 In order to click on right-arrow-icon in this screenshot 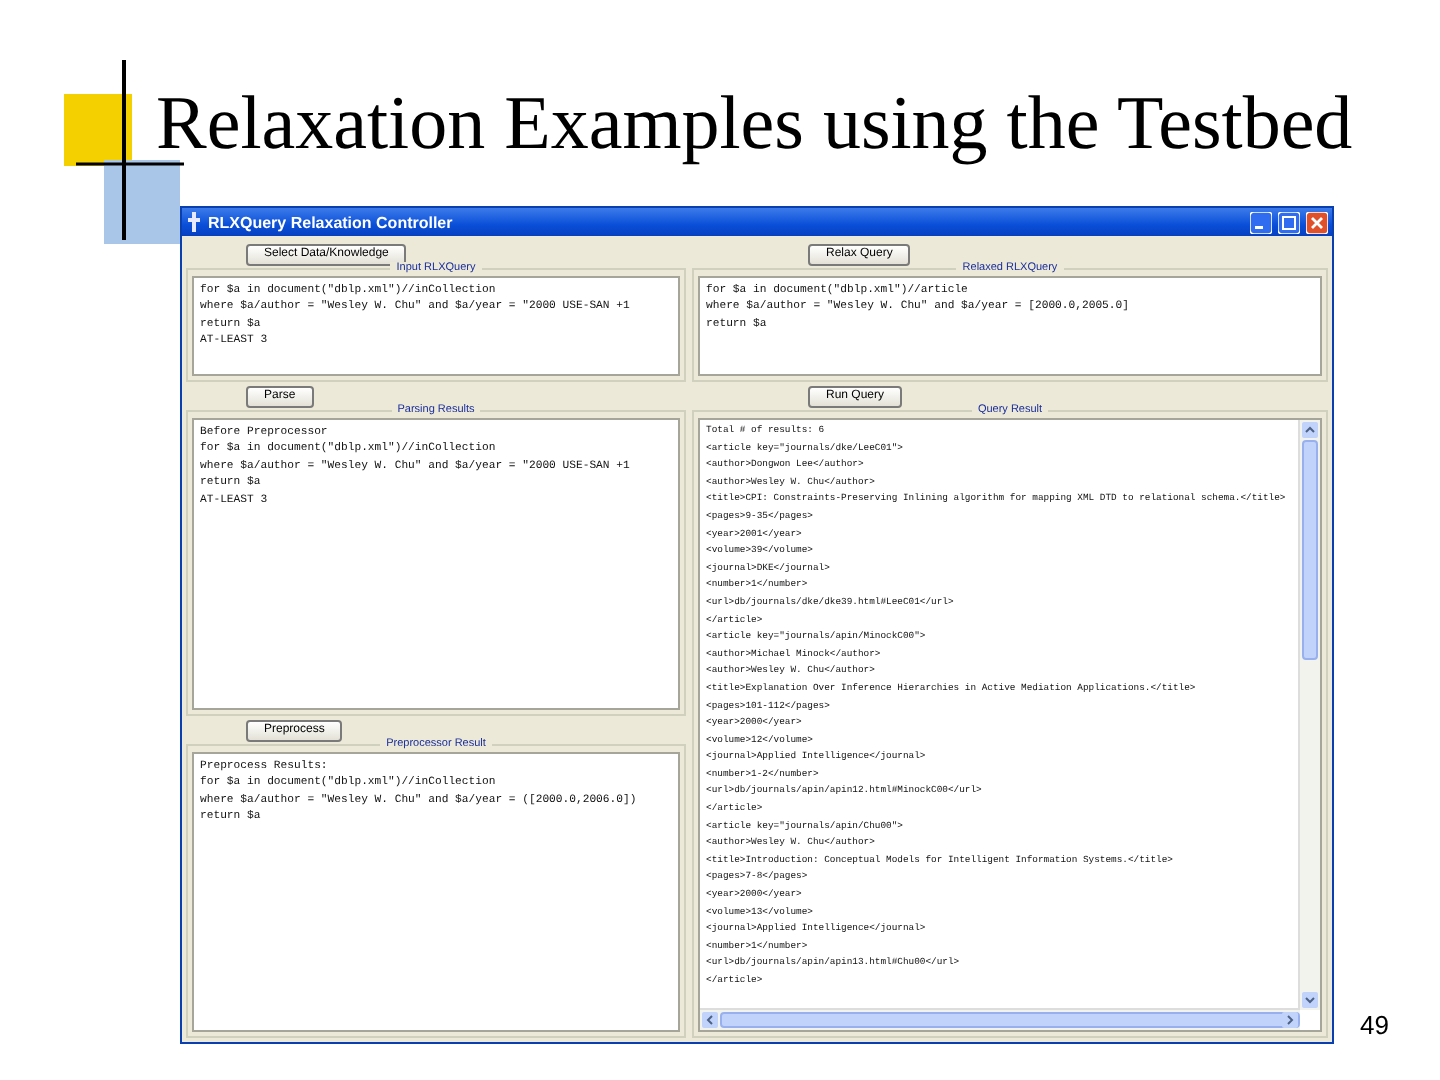, I will do `click(1290, 1020)`.